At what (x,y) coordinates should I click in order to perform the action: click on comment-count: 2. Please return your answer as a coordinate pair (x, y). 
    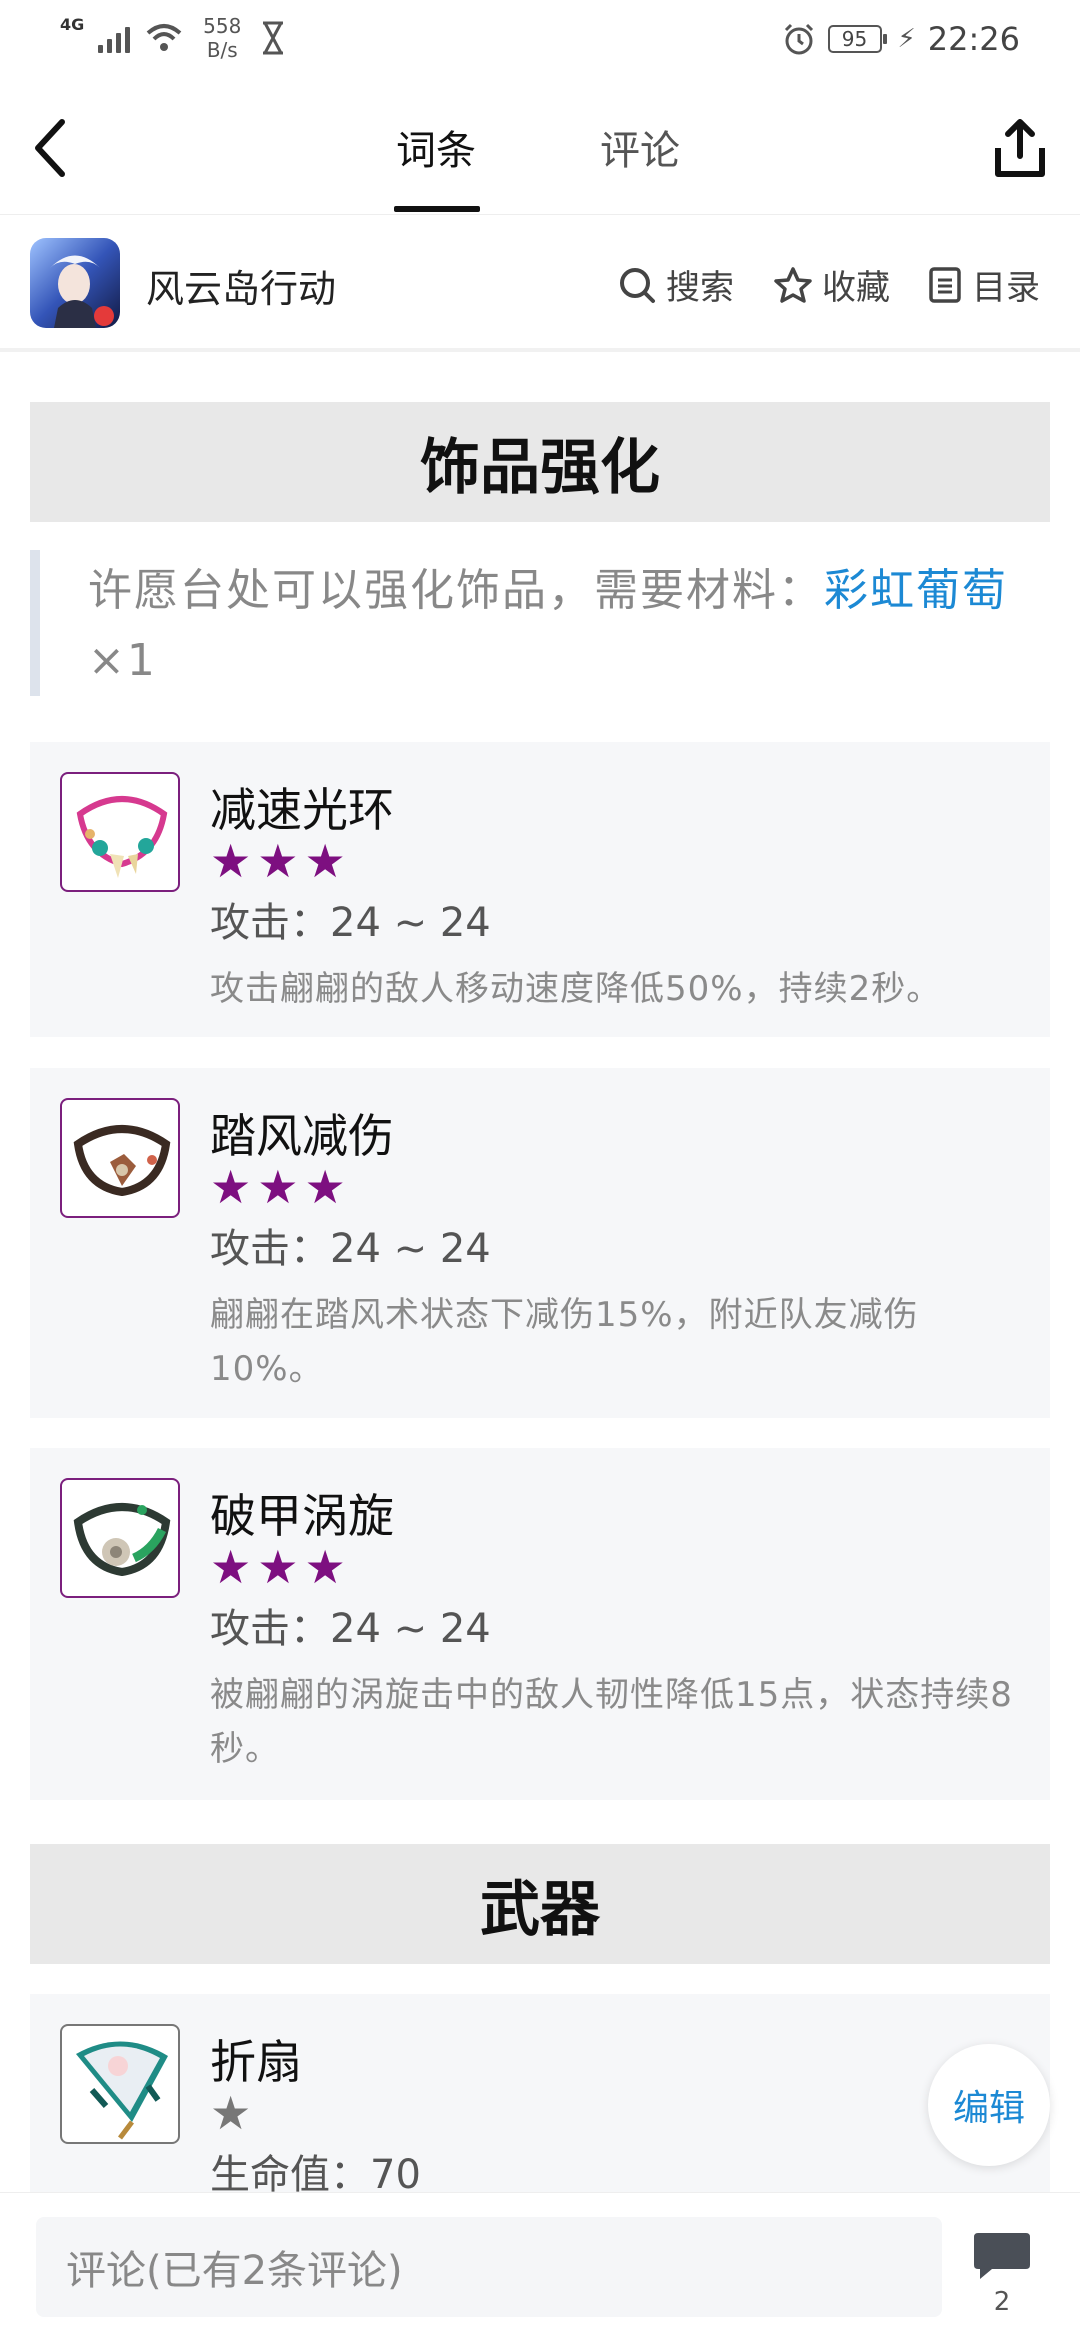
    Looking at the image, I should click on (1002, 2302).